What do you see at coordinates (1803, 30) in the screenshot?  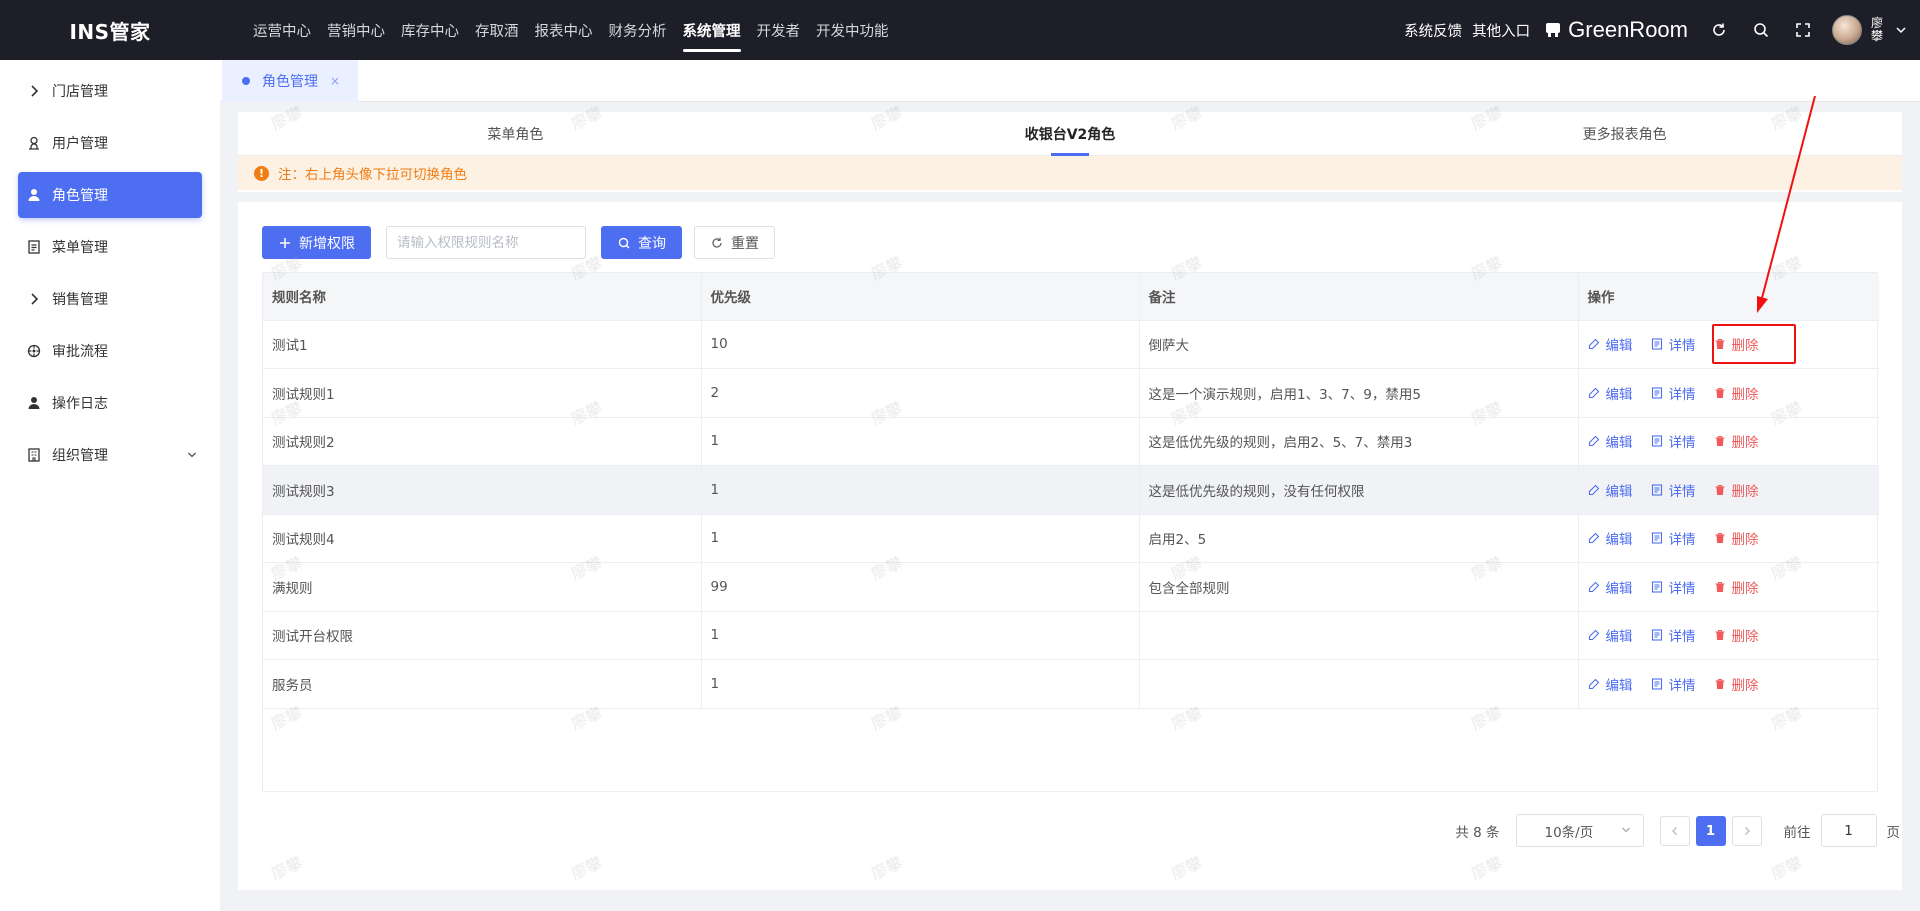 I see `fullscreen-icon` at bounding box center [1803, 30].